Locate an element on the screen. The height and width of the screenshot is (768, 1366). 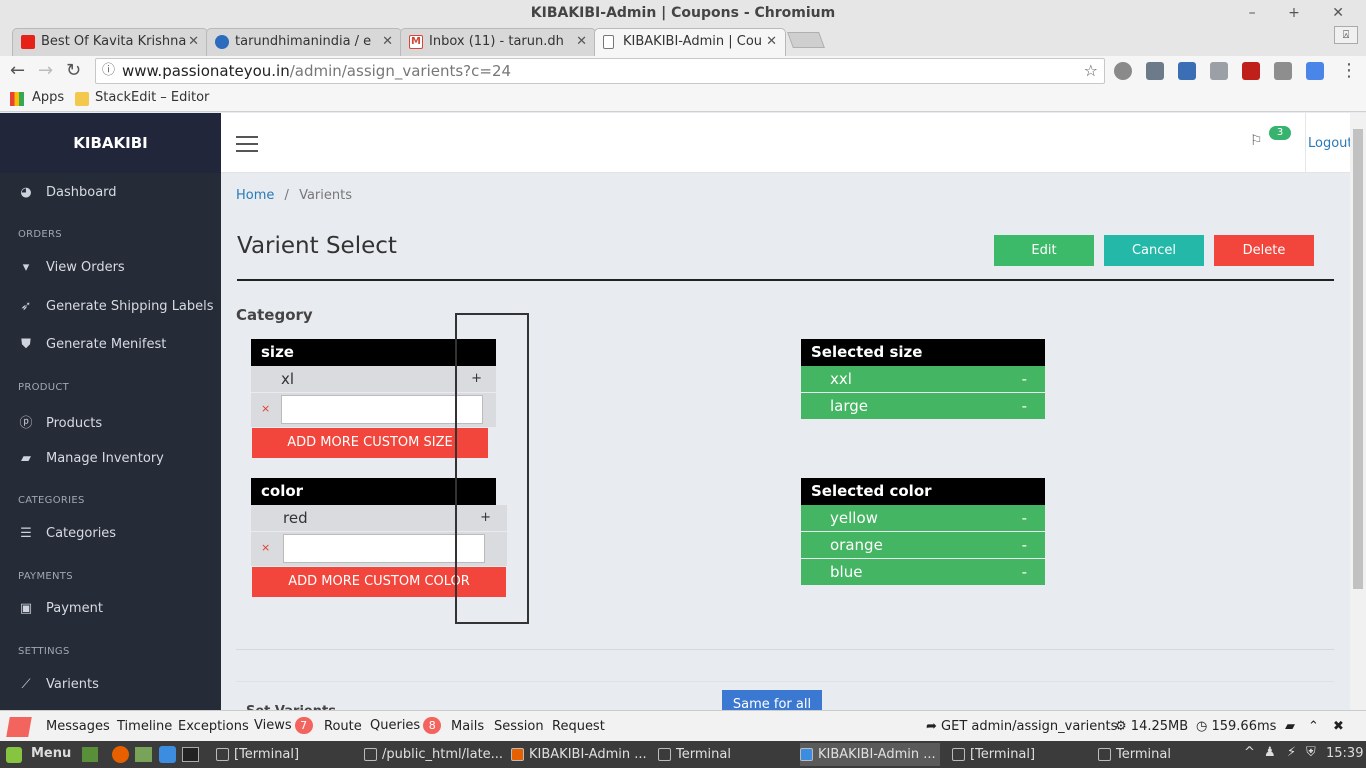
debug-tab-route: Route is located at coordinates (343, 726).